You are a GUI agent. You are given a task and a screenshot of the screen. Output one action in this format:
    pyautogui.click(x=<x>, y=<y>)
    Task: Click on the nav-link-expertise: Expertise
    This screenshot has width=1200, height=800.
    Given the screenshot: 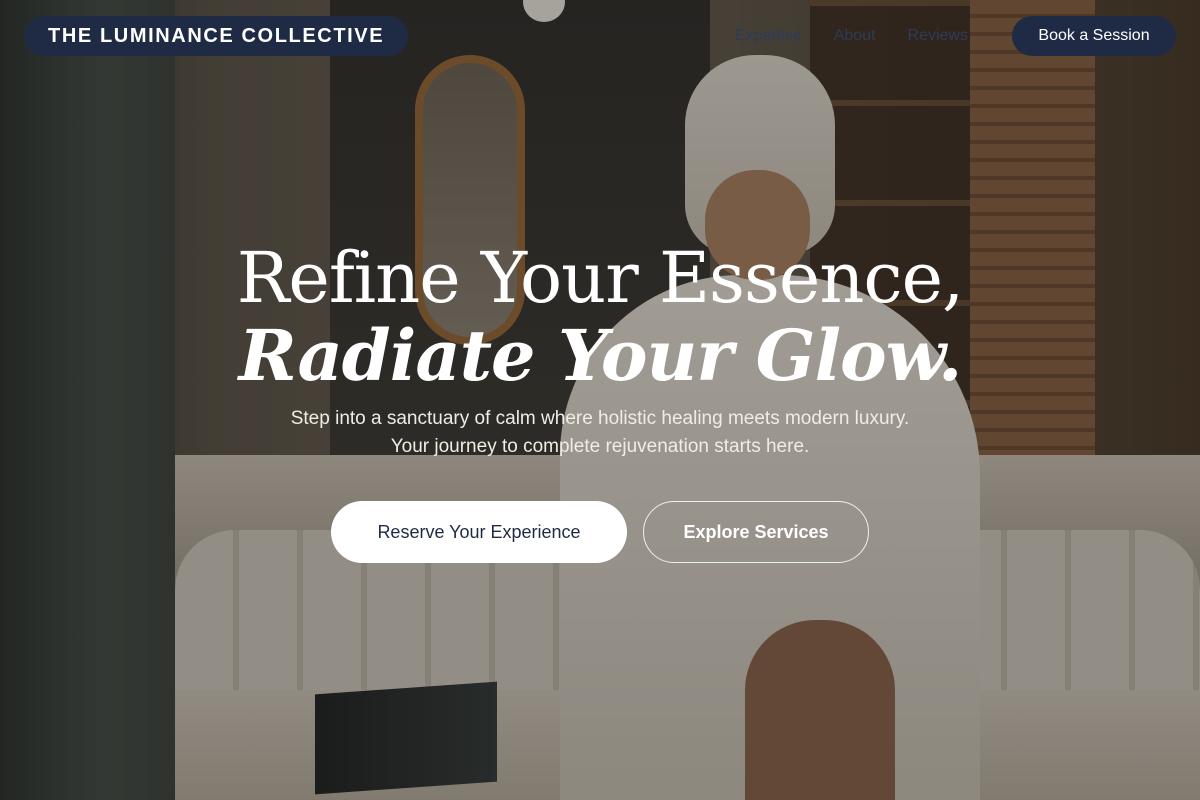 What is the action you would take?
    pyautogui.click(x=768, y=36)
    